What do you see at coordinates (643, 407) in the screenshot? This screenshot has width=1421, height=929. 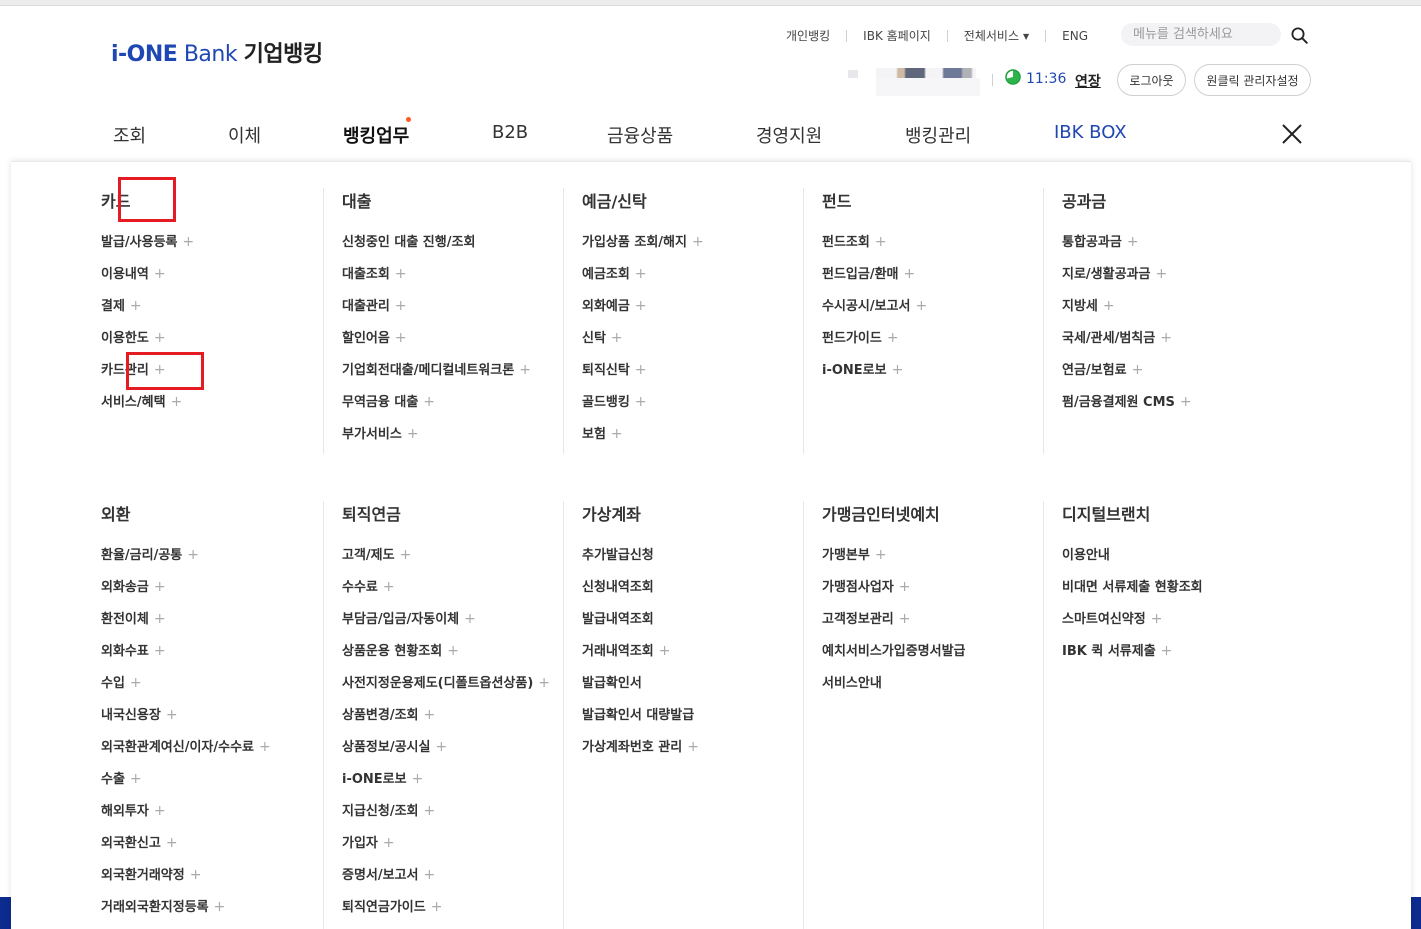 I see `menu-item: 골드뱅킹 +` at bounding box center [643, 407].